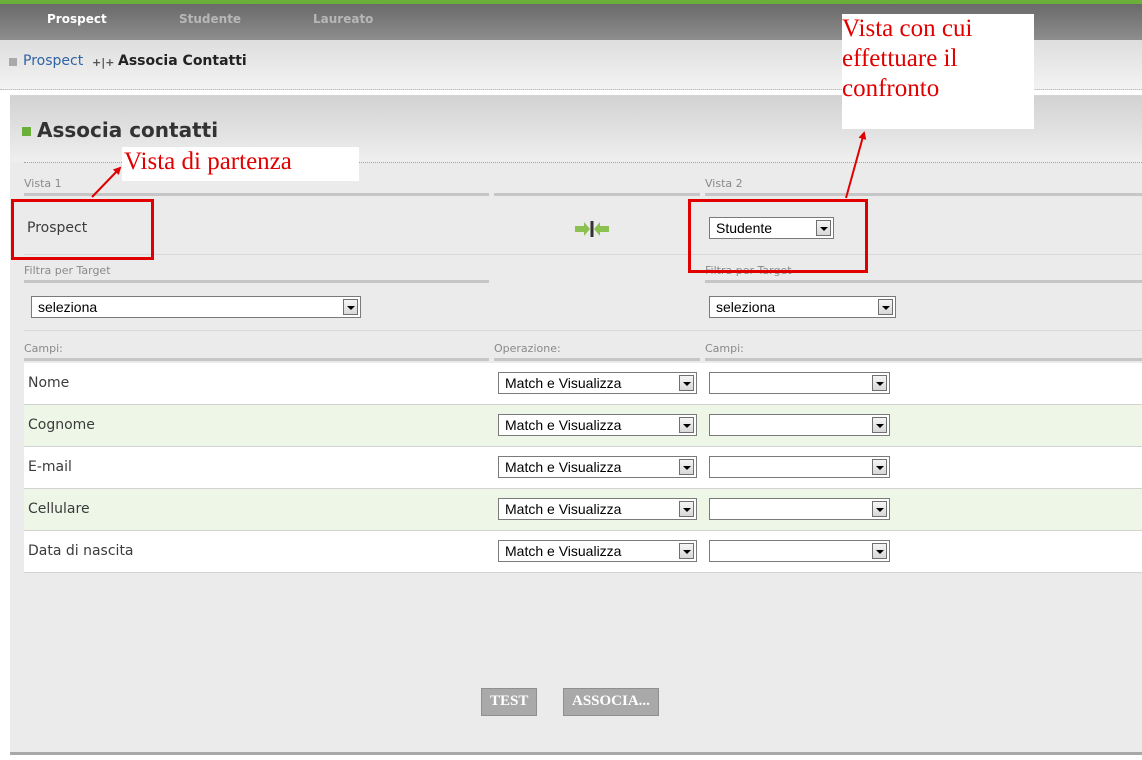 The width and height of the screenshot is (1142, 760). What do you see at coordinates (106, 182) in the screenshot?
I see `arrow-to-vista1` at bounding box center [106, 182].